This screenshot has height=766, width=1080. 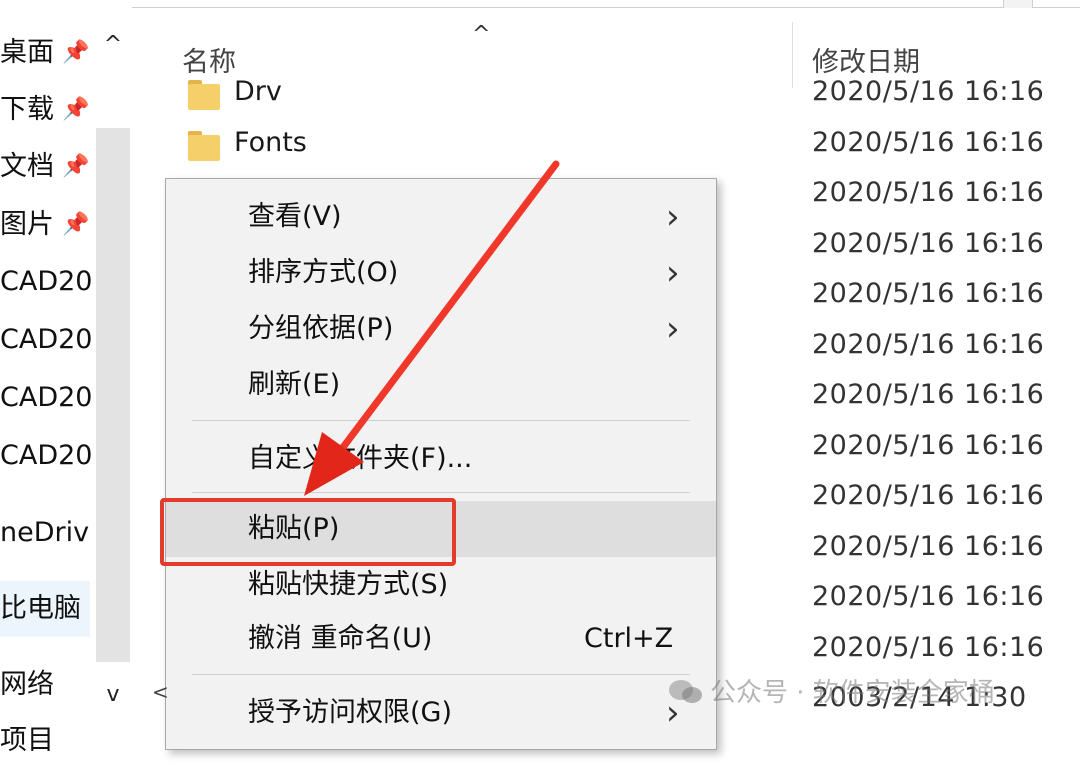 I want to click on menu-item-view: 查看(V) ›, so click(x=441, y=217).